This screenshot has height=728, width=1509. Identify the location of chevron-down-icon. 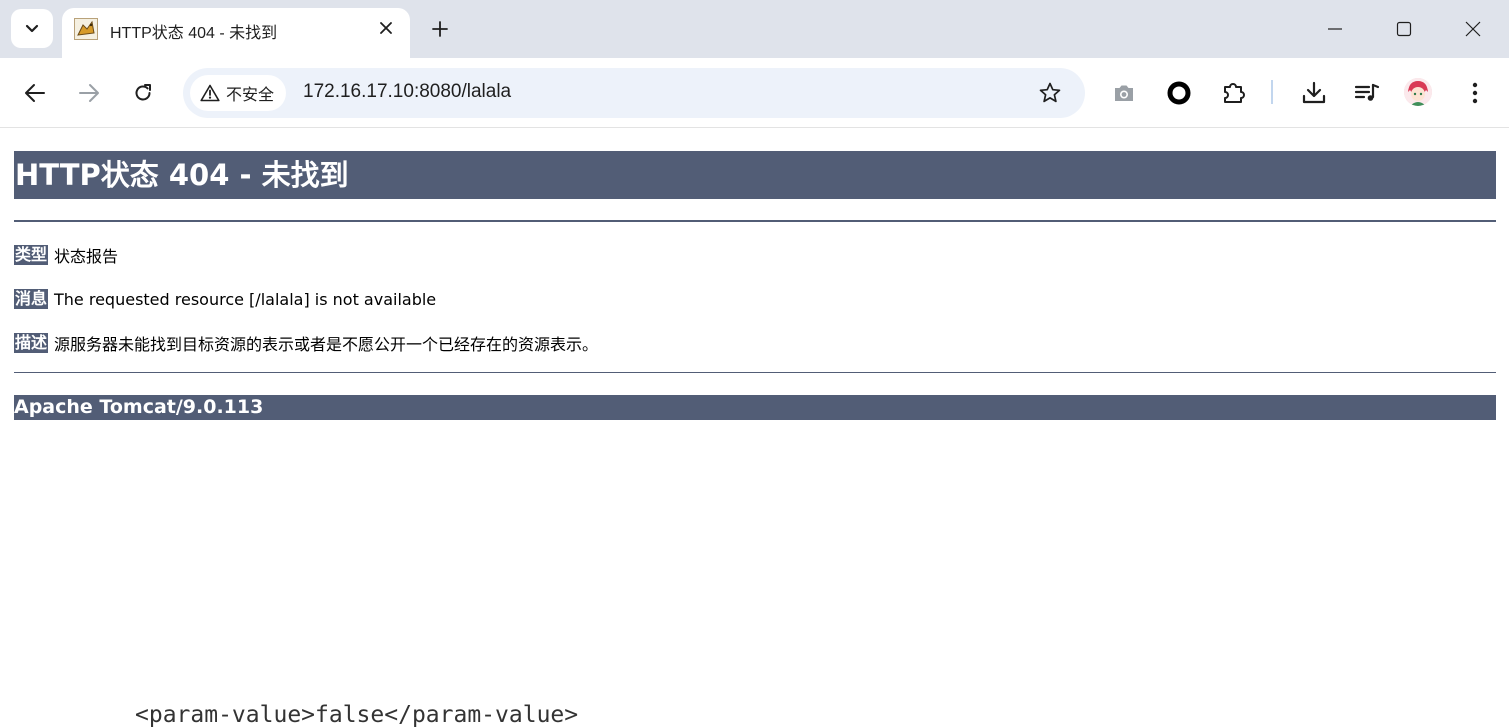
(32, 28).